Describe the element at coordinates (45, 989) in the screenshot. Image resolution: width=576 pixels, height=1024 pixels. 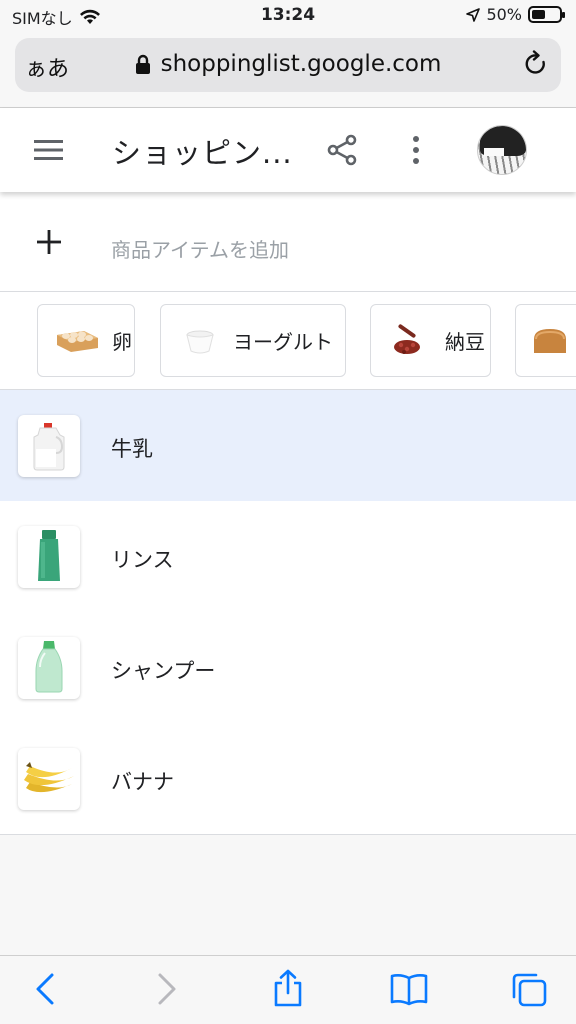
I see `back-icon` at that location.